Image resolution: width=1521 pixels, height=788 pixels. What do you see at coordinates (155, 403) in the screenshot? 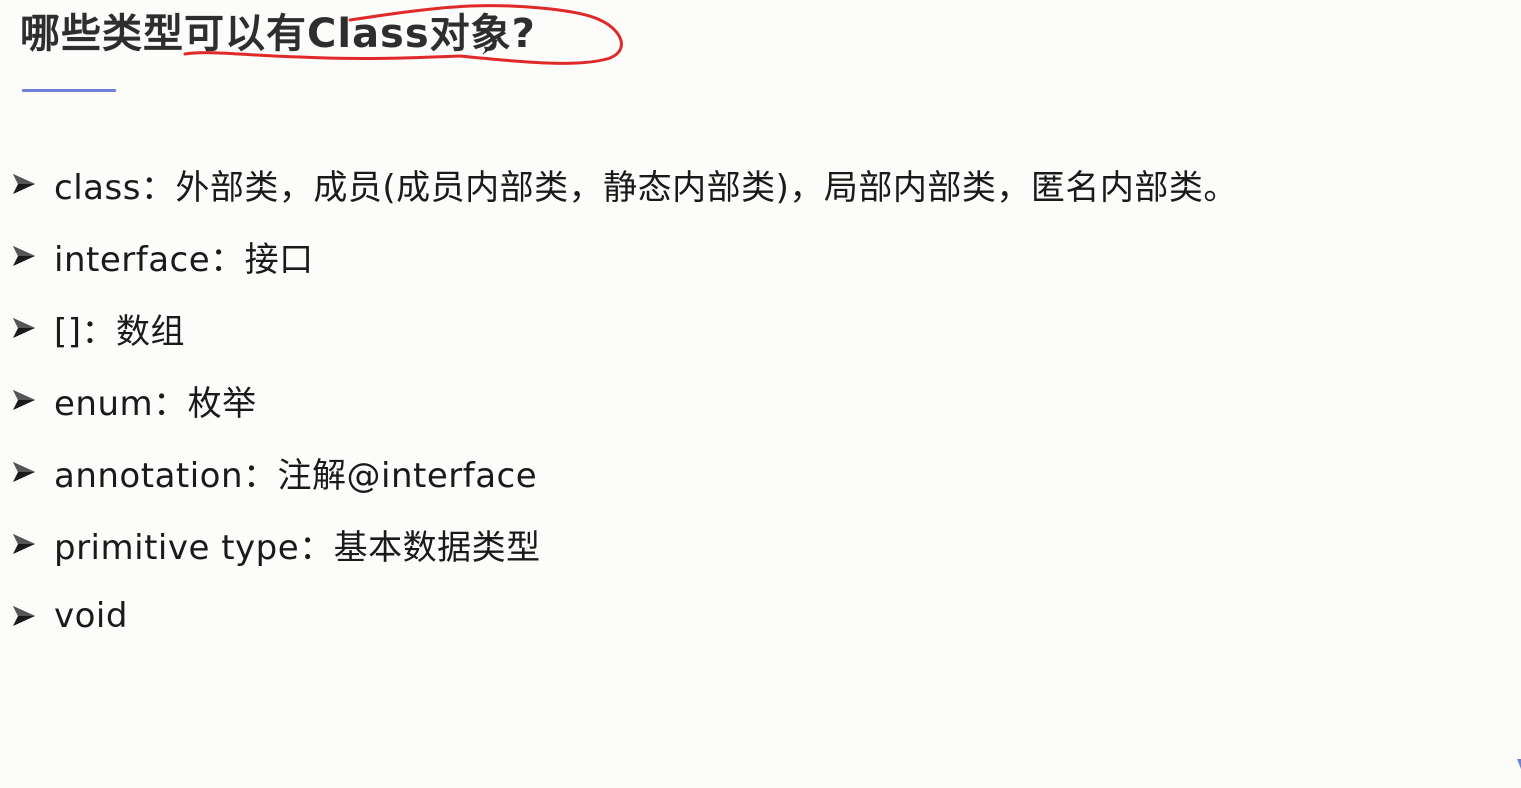
I see `bullet-text: enum：枚举` at bounding box center [155, 403].